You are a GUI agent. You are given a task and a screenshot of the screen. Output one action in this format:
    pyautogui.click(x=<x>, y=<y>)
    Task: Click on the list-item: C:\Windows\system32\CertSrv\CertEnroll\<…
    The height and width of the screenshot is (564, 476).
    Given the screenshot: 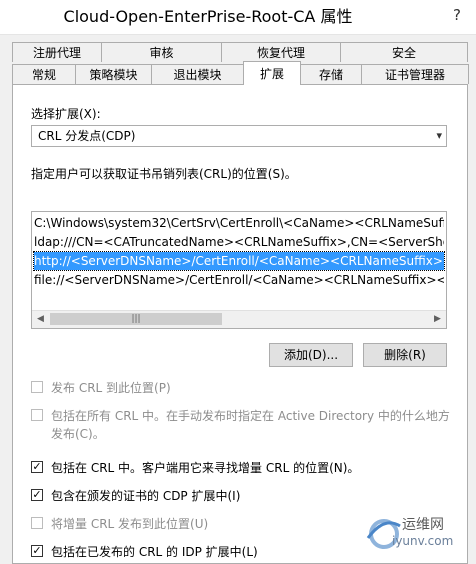 What is the action you would take?
    pyautogui.click(x=239, y=223)
    